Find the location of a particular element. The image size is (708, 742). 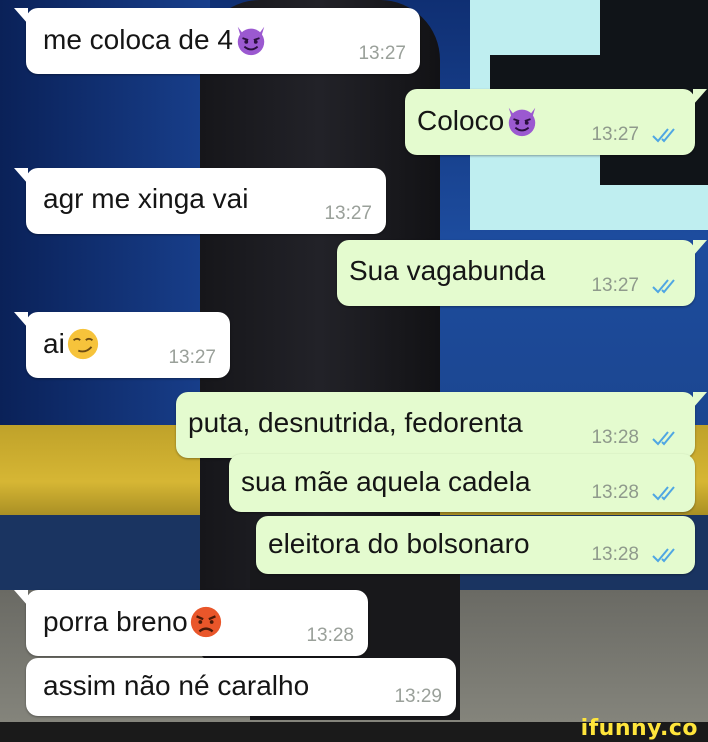

message-bubble-outgoing: puta, desnutrida, fedorenta 13:28 is located at coordinates (441, 425).